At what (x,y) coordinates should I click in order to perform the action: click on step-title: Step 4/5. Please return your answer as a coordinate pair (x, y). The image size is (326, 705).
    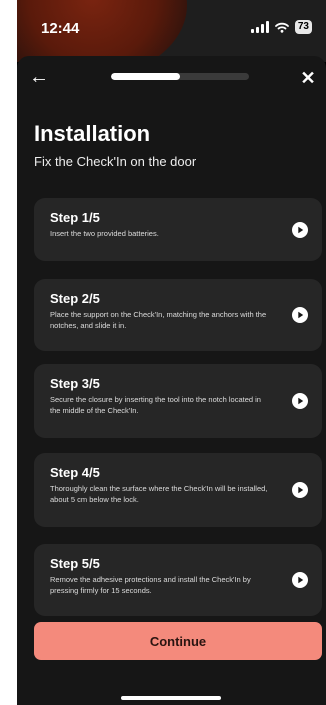
    Looking at the image, I should click on (75, 472).